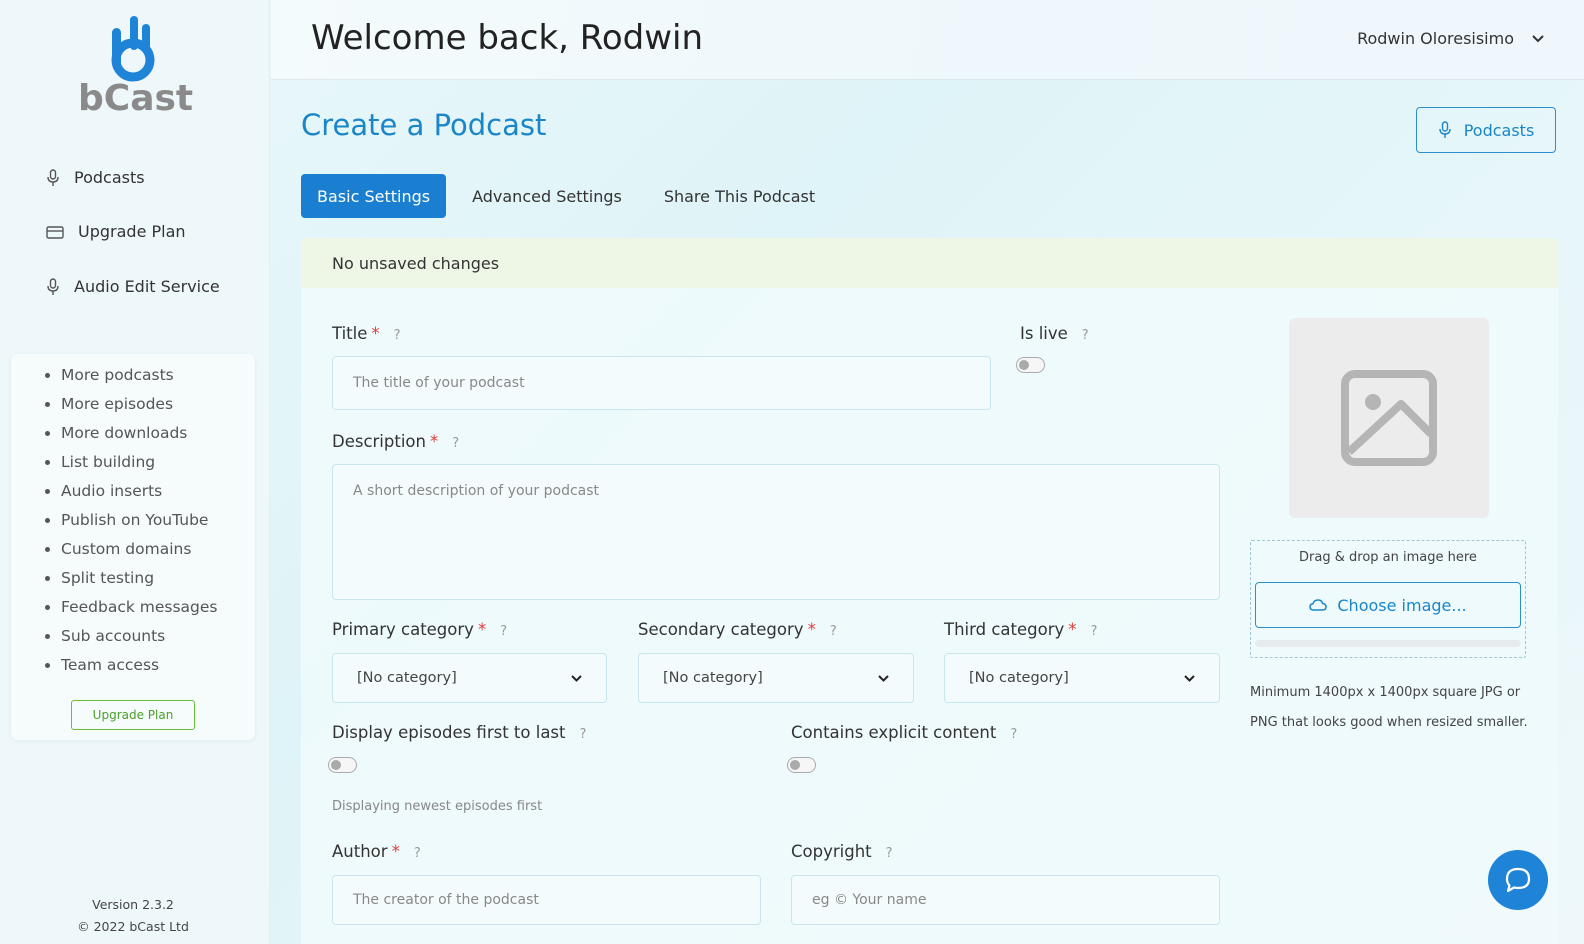  I want to click on copyright-label: Copyright?, so click(842, 851).